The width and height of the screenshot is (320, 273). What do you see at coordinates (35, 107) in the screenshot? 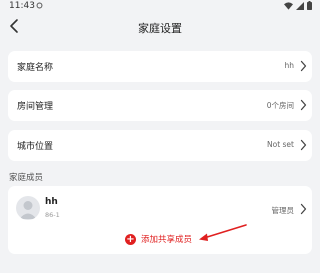
I see `row-room-management-label: 房间管理` at bounding box center [35, 107].